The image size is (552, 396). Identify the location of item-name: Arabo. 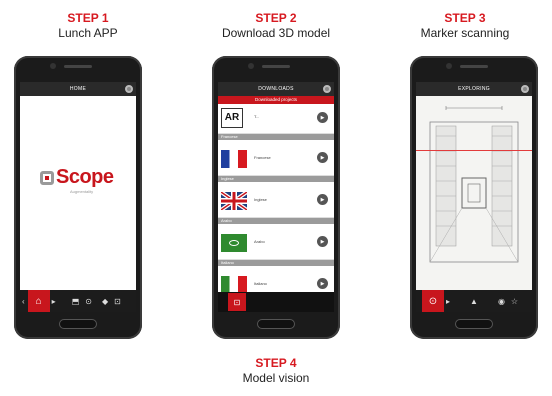
(259, 241).